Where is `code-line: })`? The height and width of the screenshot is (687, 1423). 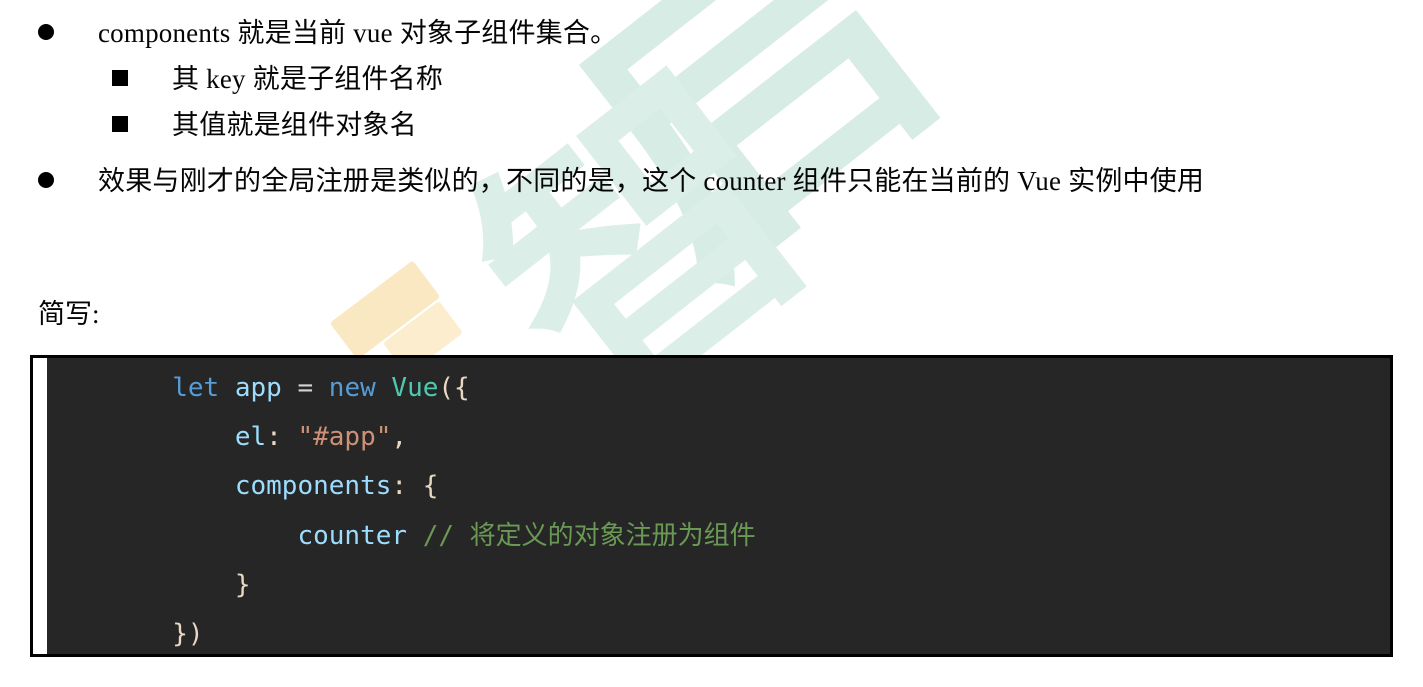
code-line: }) is located at coordinates (718, 632).